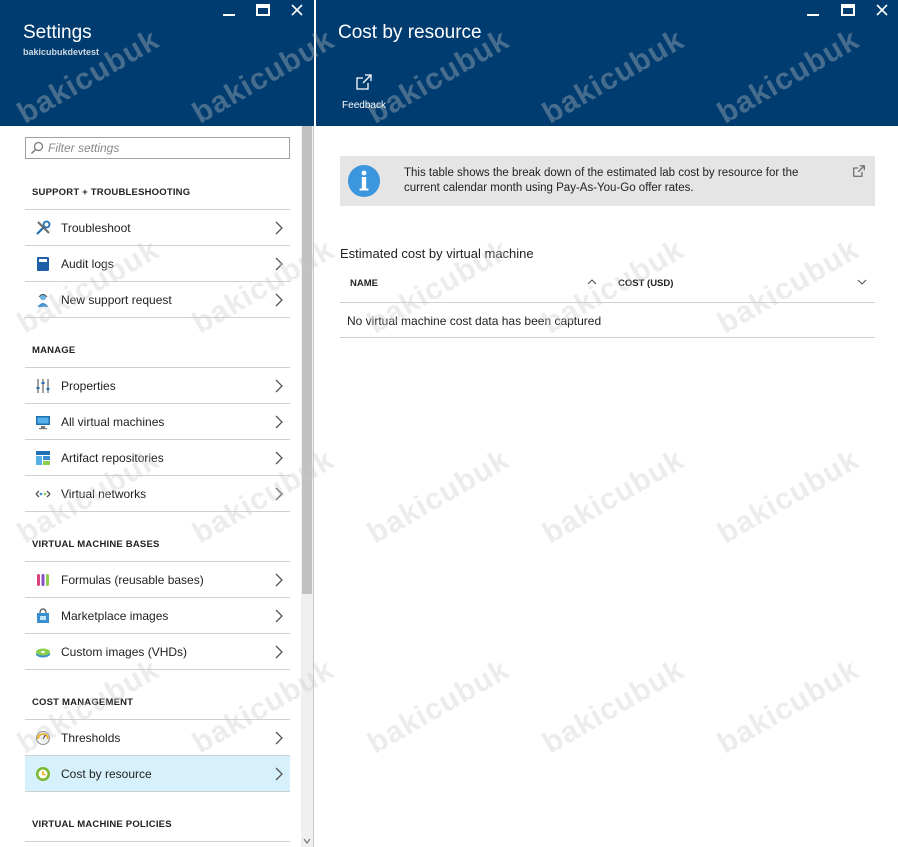 The image size is (898, 847). I want to click on section-label-manage: MANAGE, so click(54, 350).